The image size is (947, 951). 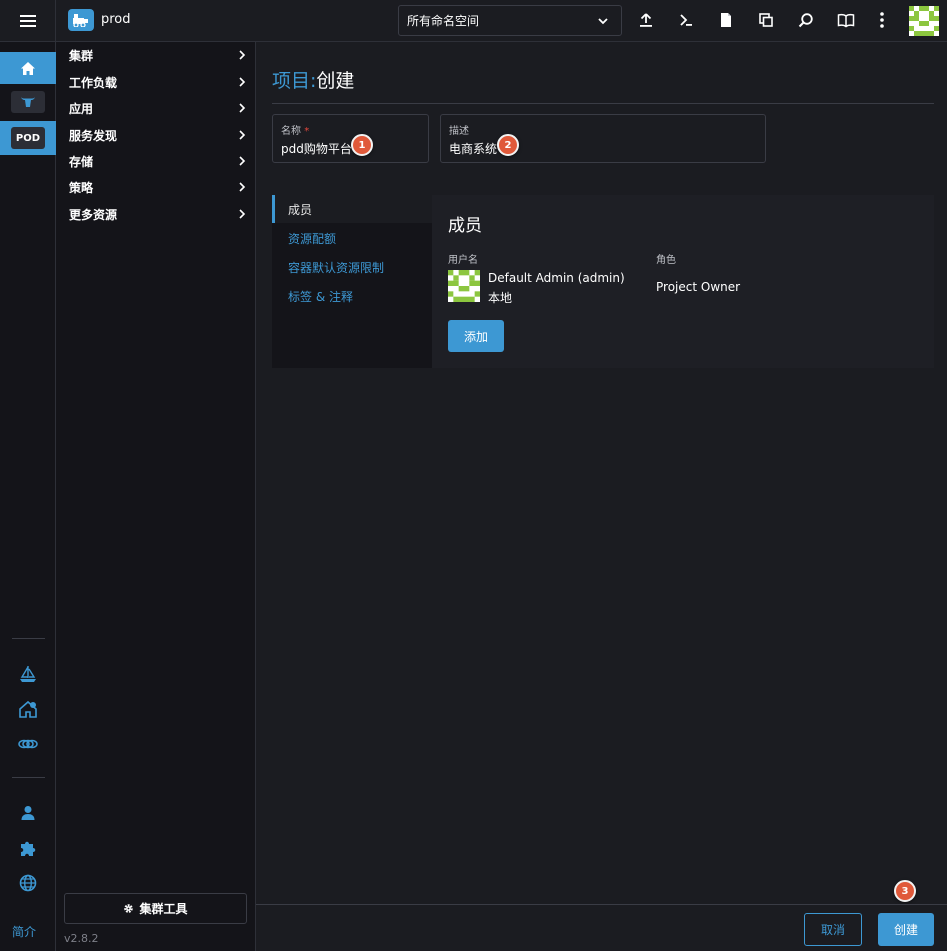 I want to click on prod-cluster-button: POD, so click(x=28, y=138).